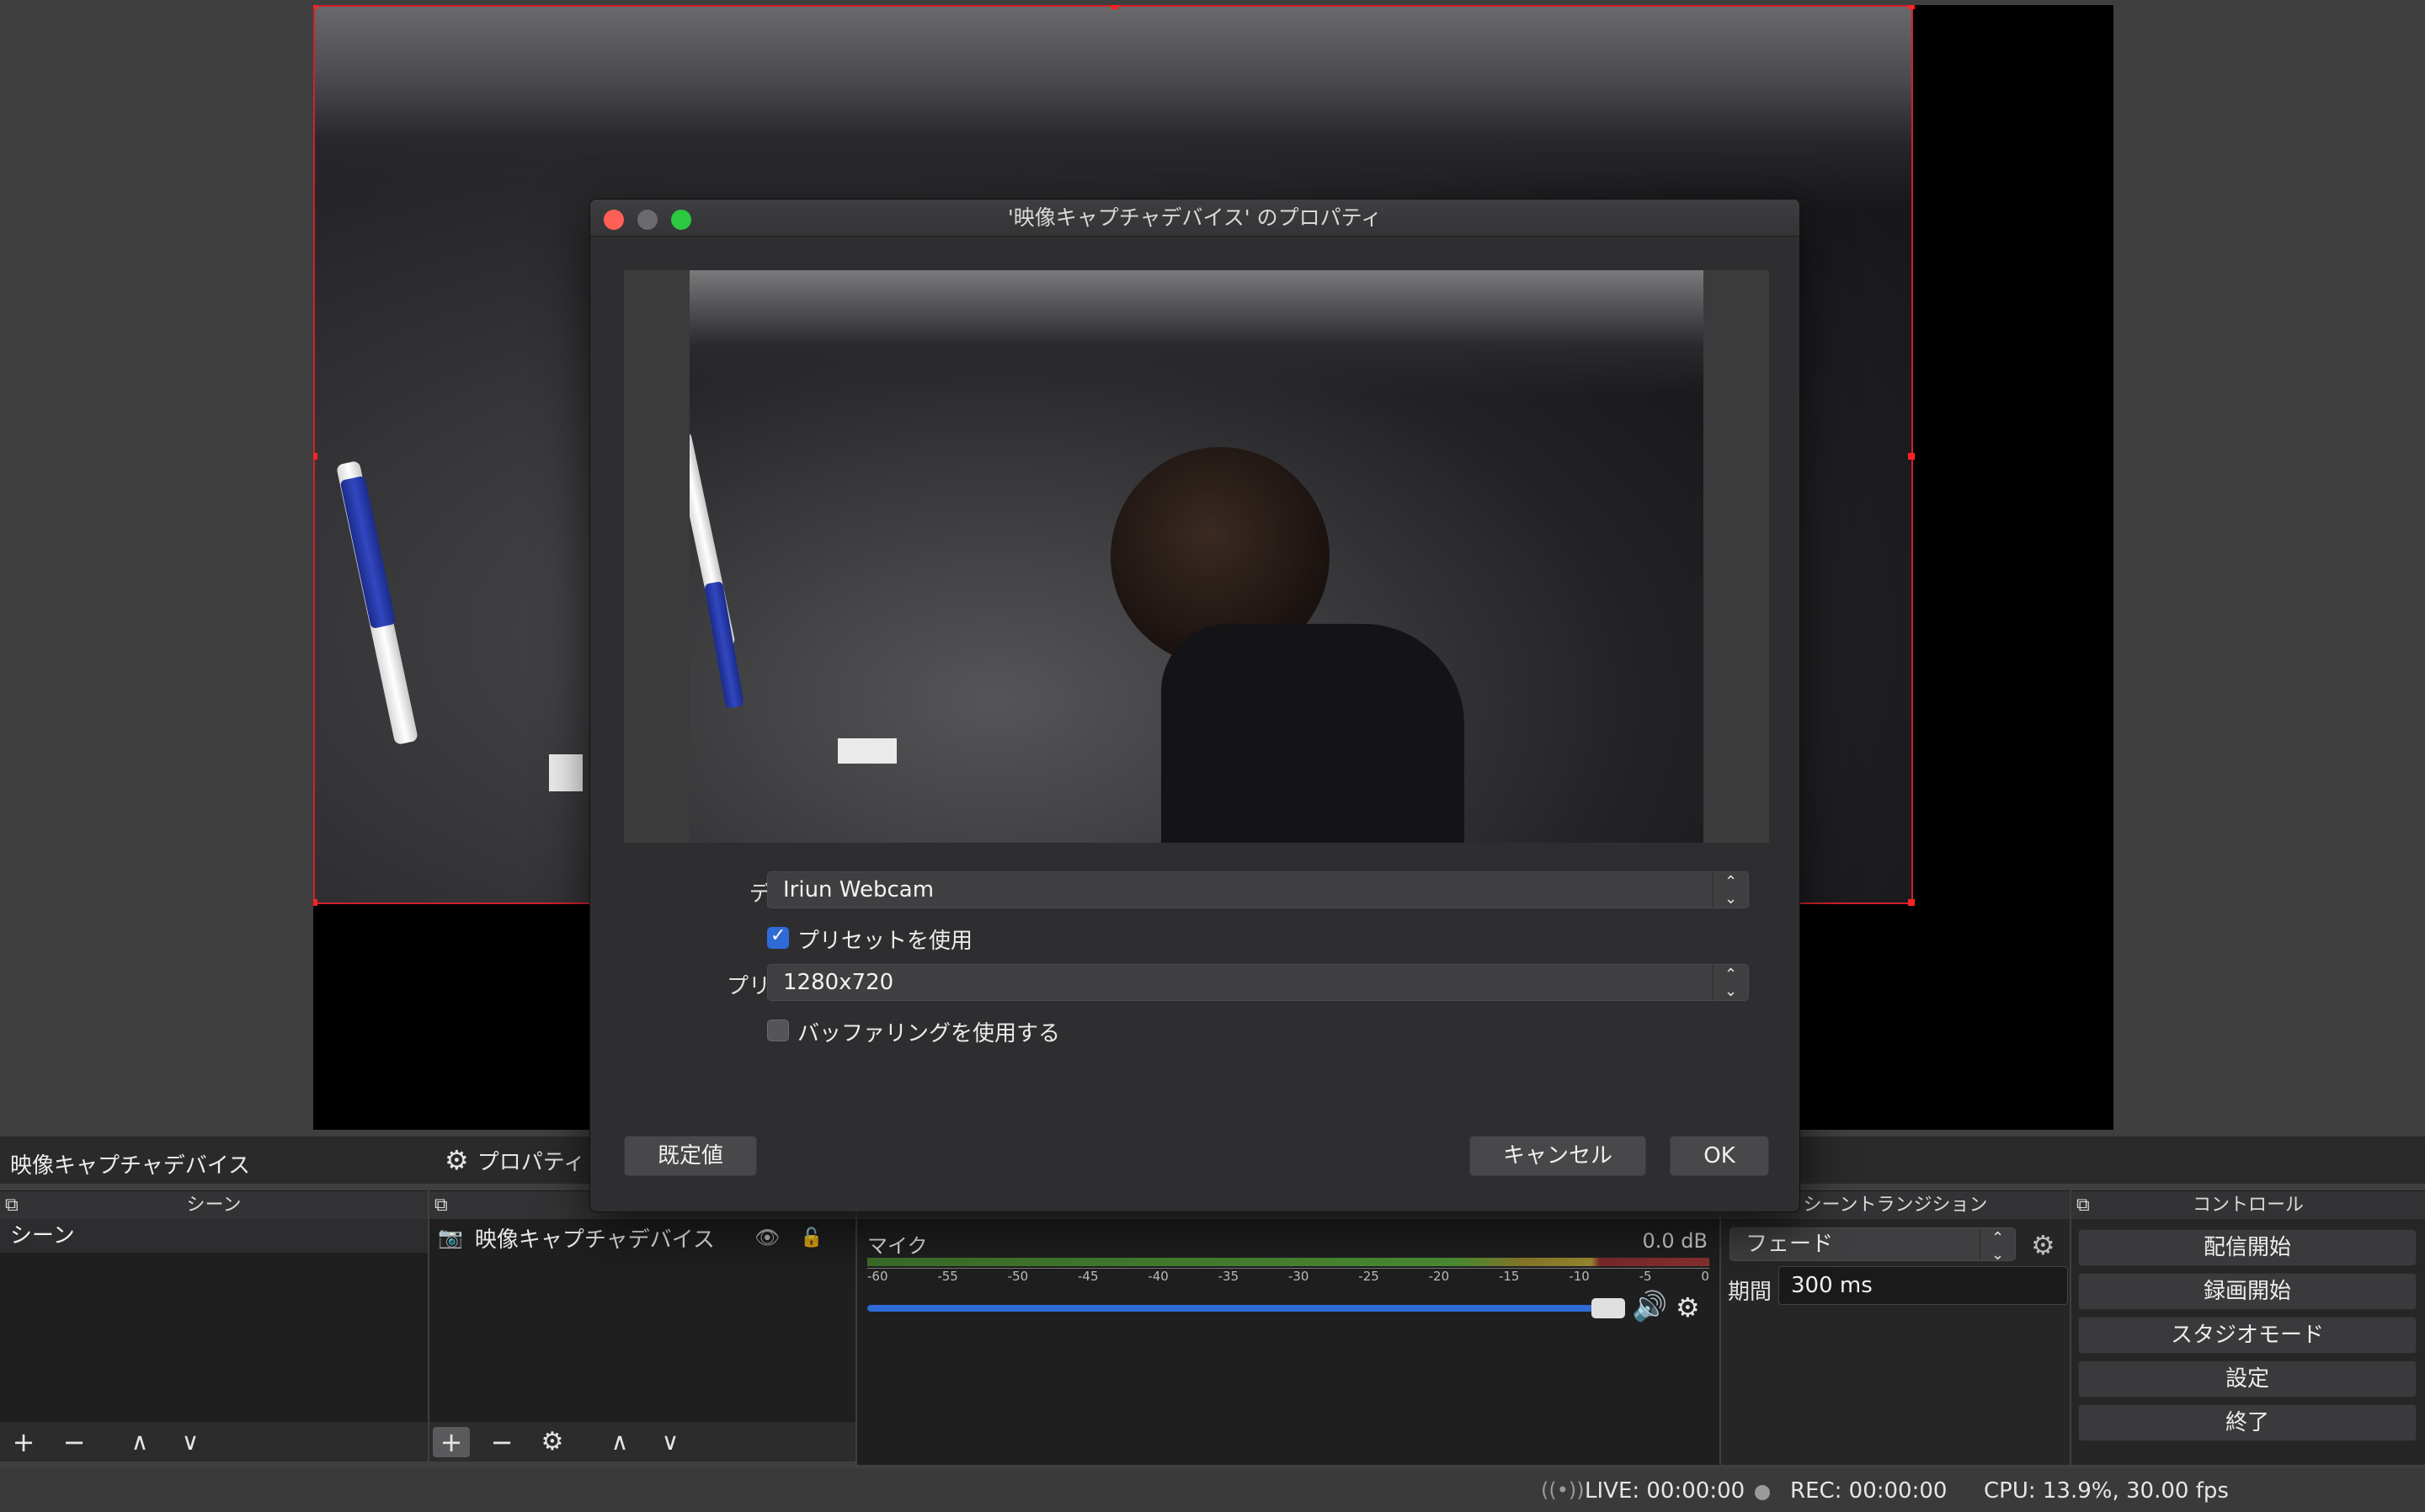 This screenshot has width=2425, height=1512. What do you see at coordinates (1719, 1156) in the screenshot?
I see `ok-button: OK` at bounding box center [1719, 1156].